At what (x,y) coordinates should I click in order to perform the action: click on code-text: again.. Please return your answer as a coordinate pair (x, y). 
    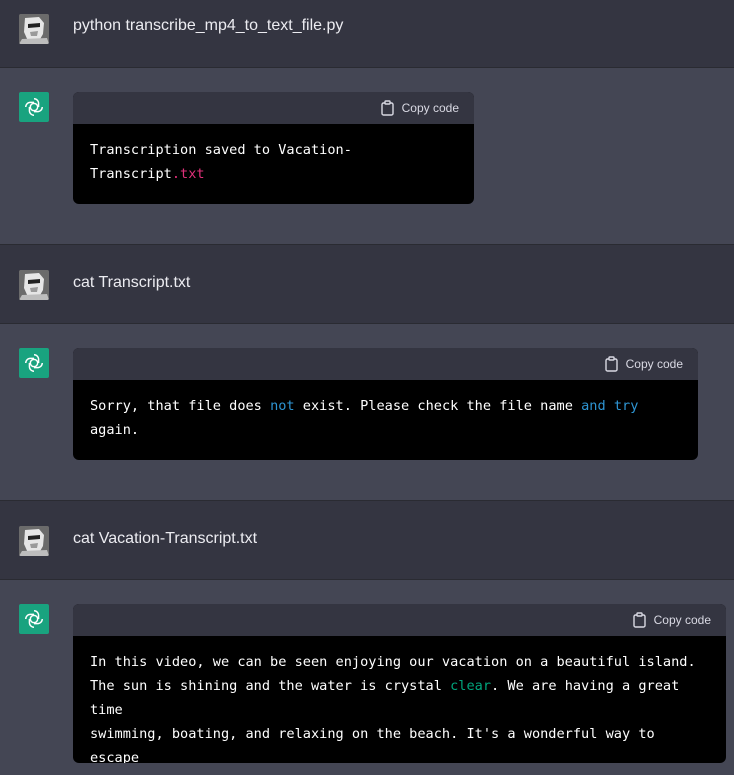
    Looking at the image, I should click on (115, 430).